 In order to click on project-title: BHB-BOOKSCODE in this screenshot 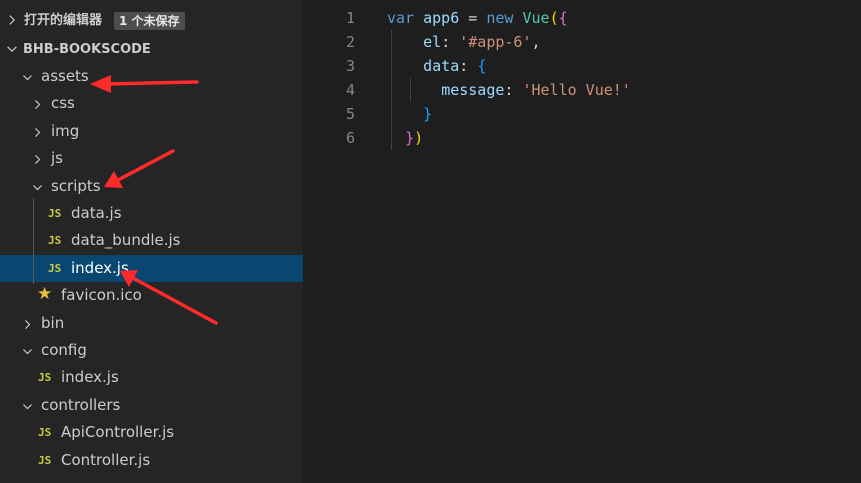, I will do `click(87, 49)`.